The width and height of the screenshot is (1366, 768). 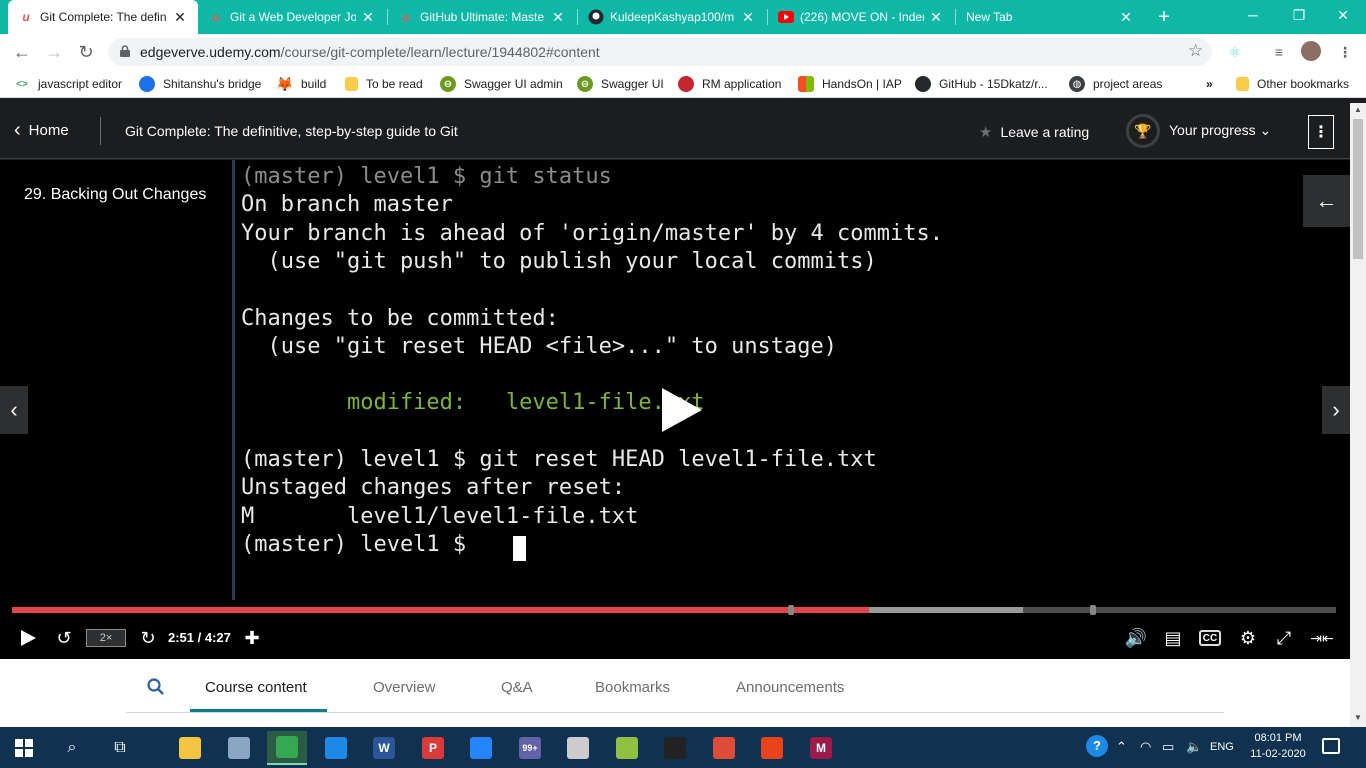 I want to click on tab-announcements: Announcements, so click(x=790, y=687).